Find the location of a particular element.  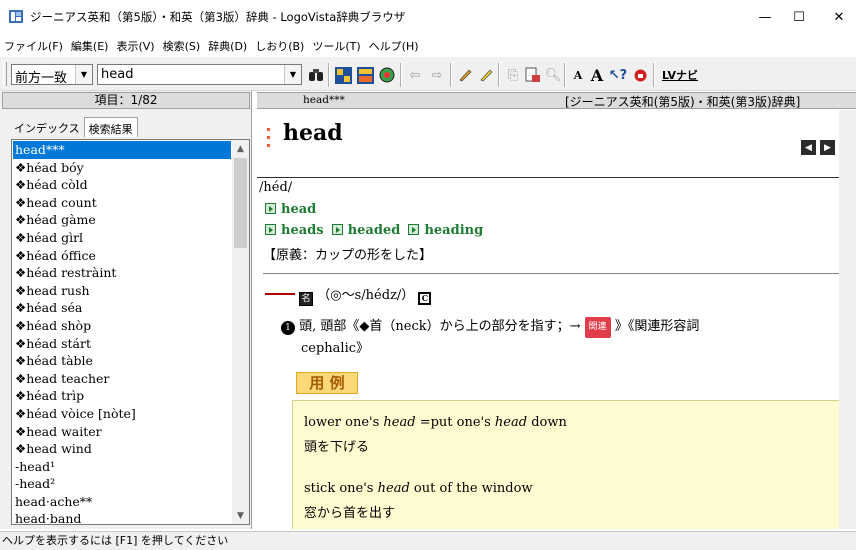

related-link-button: 関連 is located at coordinates (597, 327).